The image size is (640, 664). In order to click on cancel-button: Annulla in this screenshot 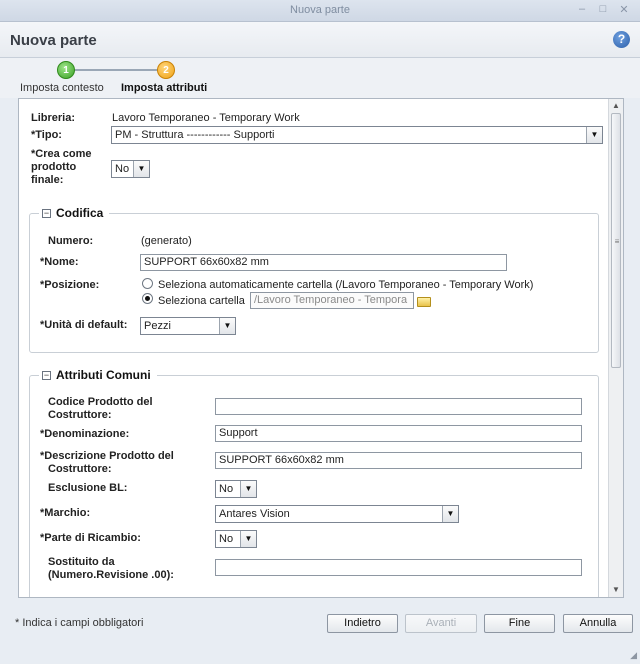, I will do `click(598, 623)`.